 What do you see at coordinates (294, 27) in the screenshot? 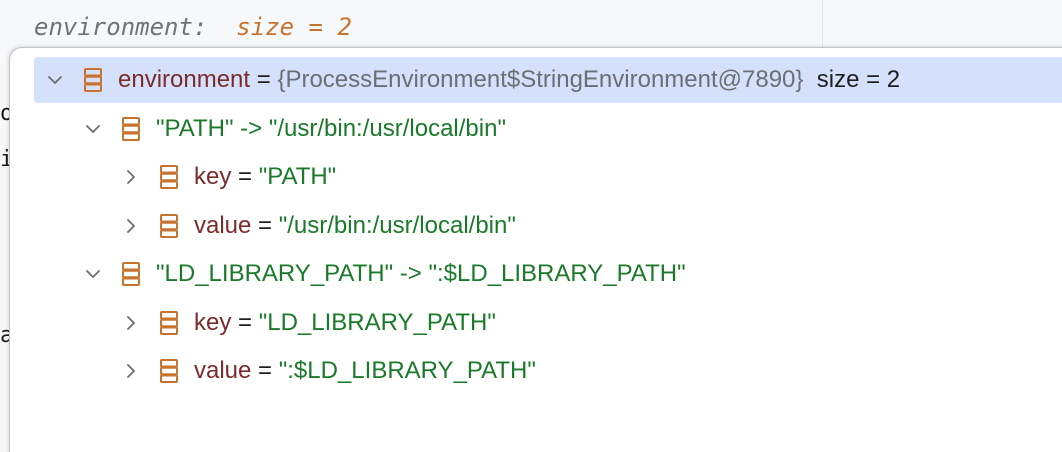
I see `inline-hint-size: size = 2` at bounding box center [294, 27].